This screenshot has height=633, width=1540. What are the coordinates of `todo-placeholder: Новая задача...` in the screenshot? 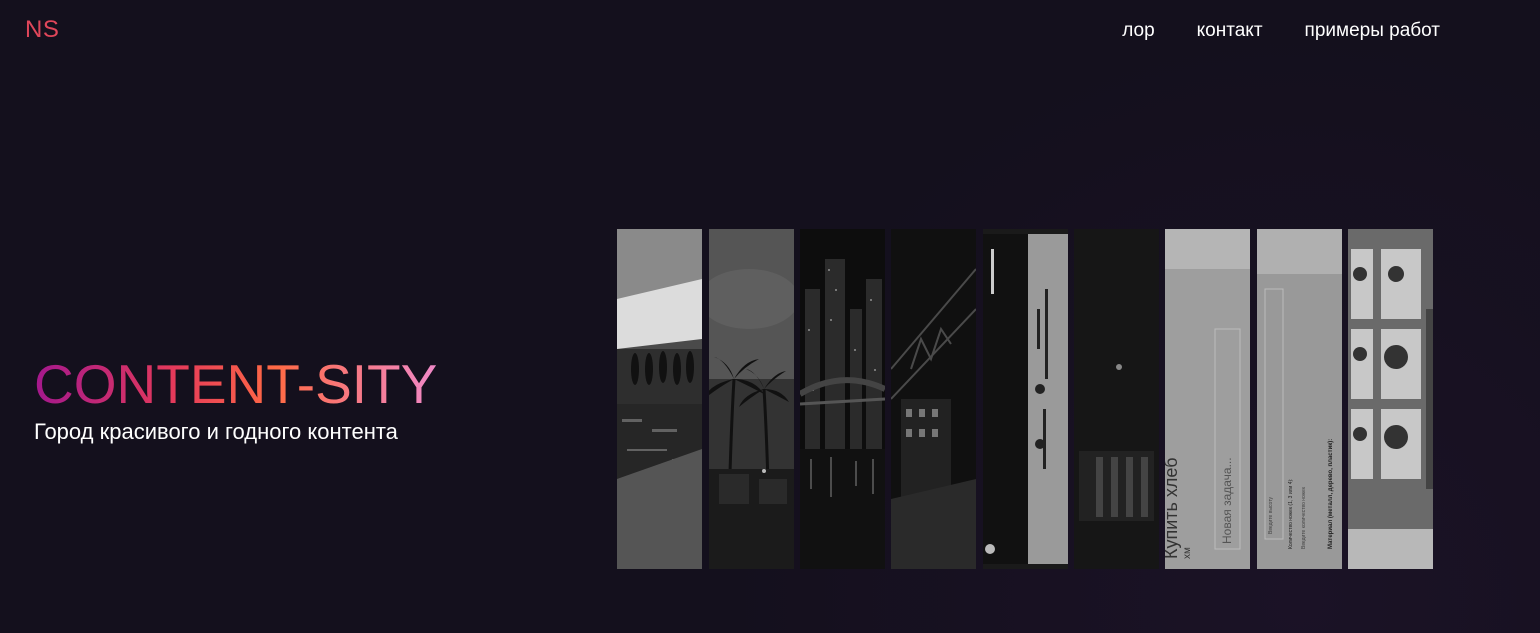 It's located at (1227, 500).